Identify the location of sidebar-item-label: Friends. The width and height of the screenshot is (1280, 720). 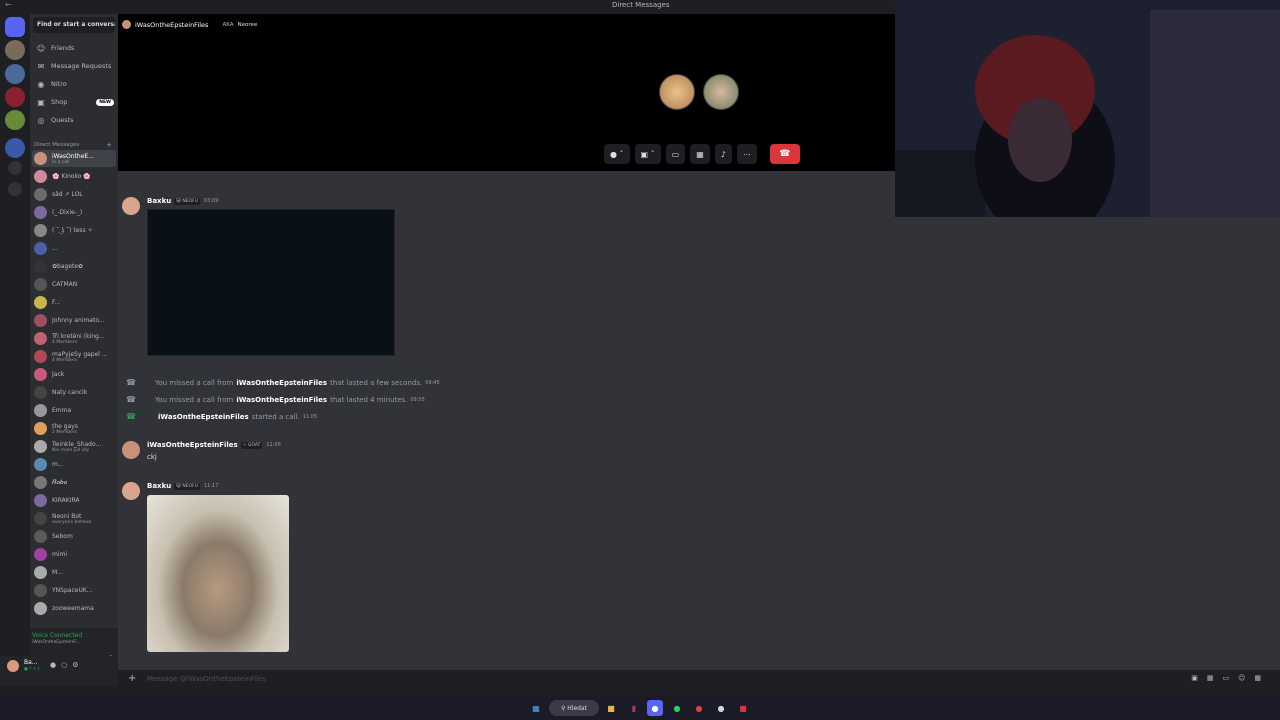
(63, 48).